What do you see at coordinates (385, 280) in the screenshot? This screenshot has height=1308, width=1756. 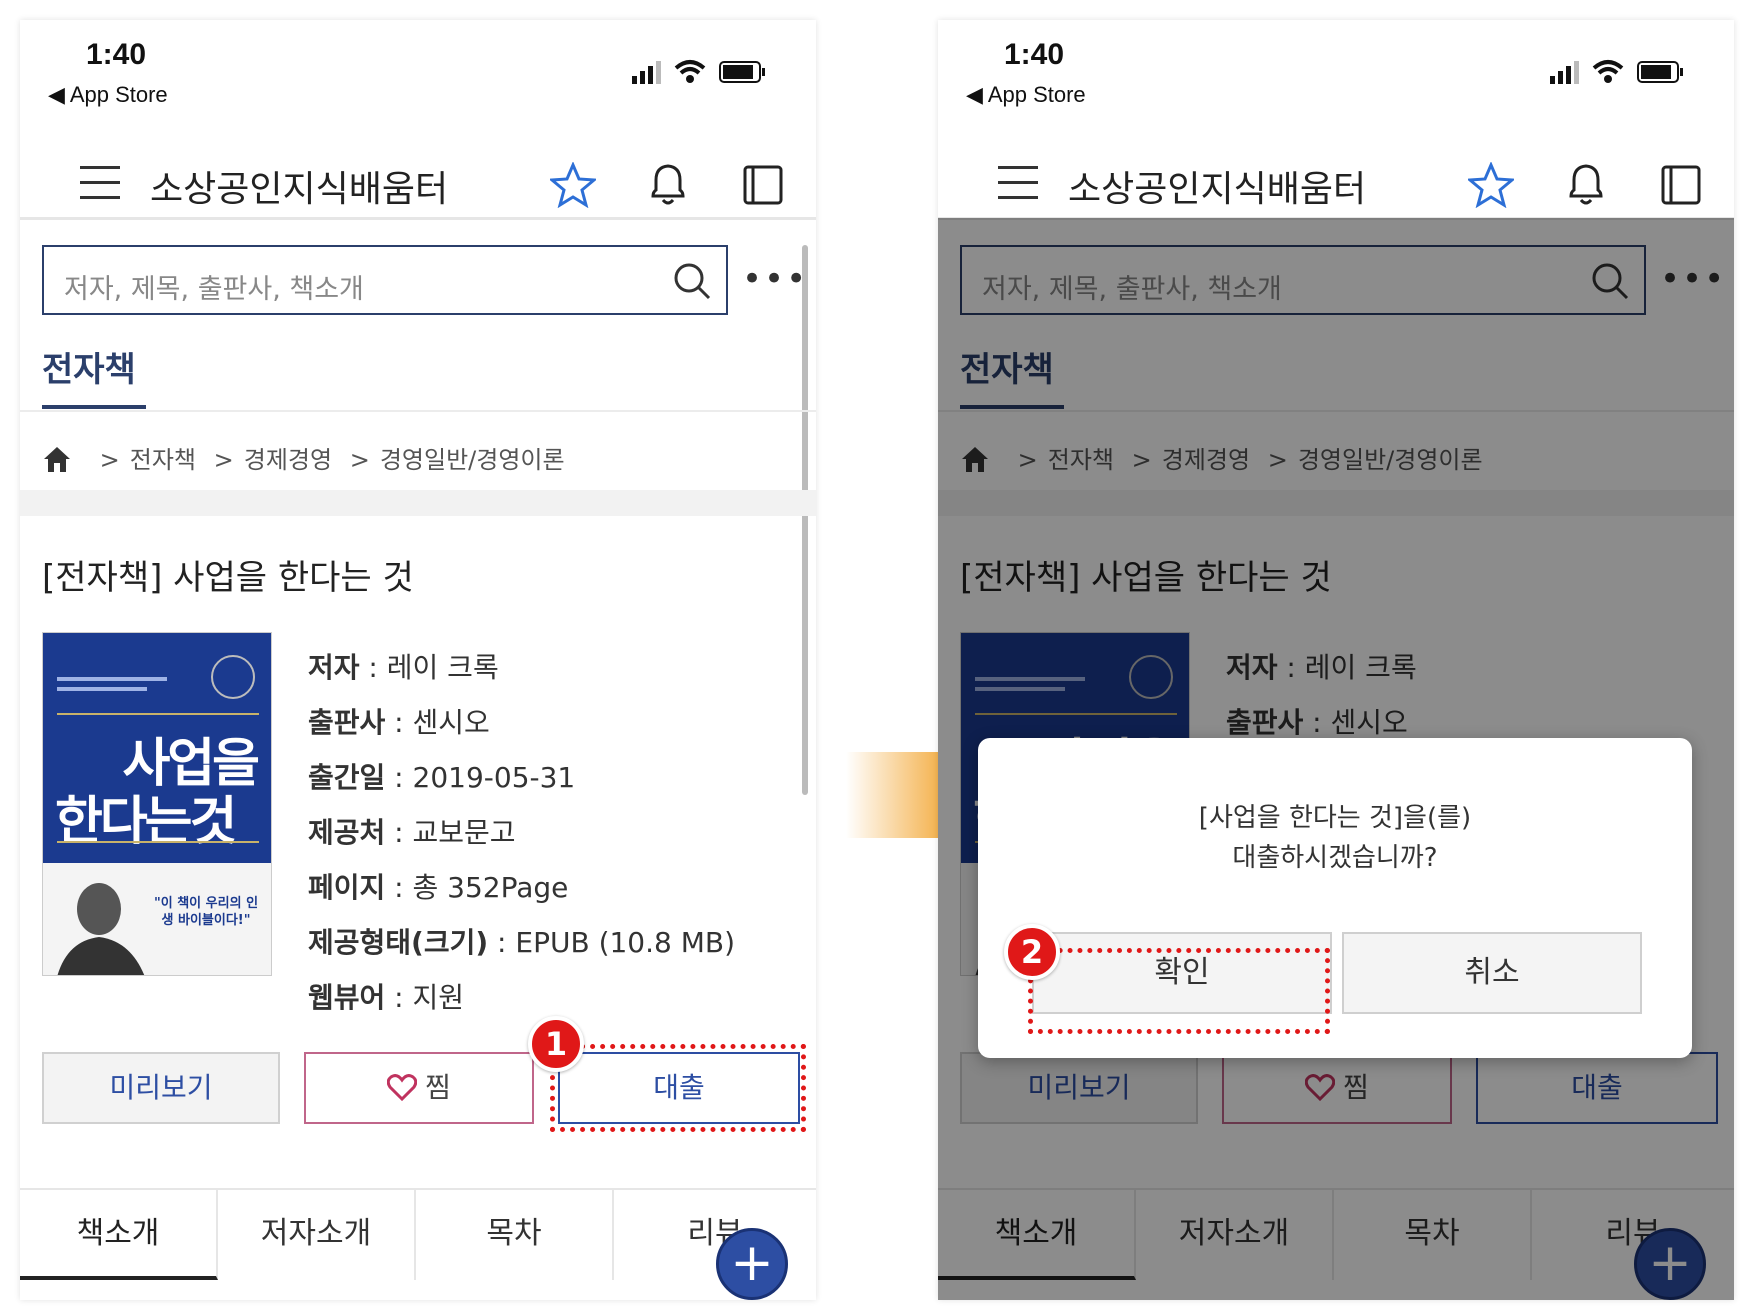 I see `search-input: 저자, 제목, 출판사, 책소개` at bounding box center [385, 280].